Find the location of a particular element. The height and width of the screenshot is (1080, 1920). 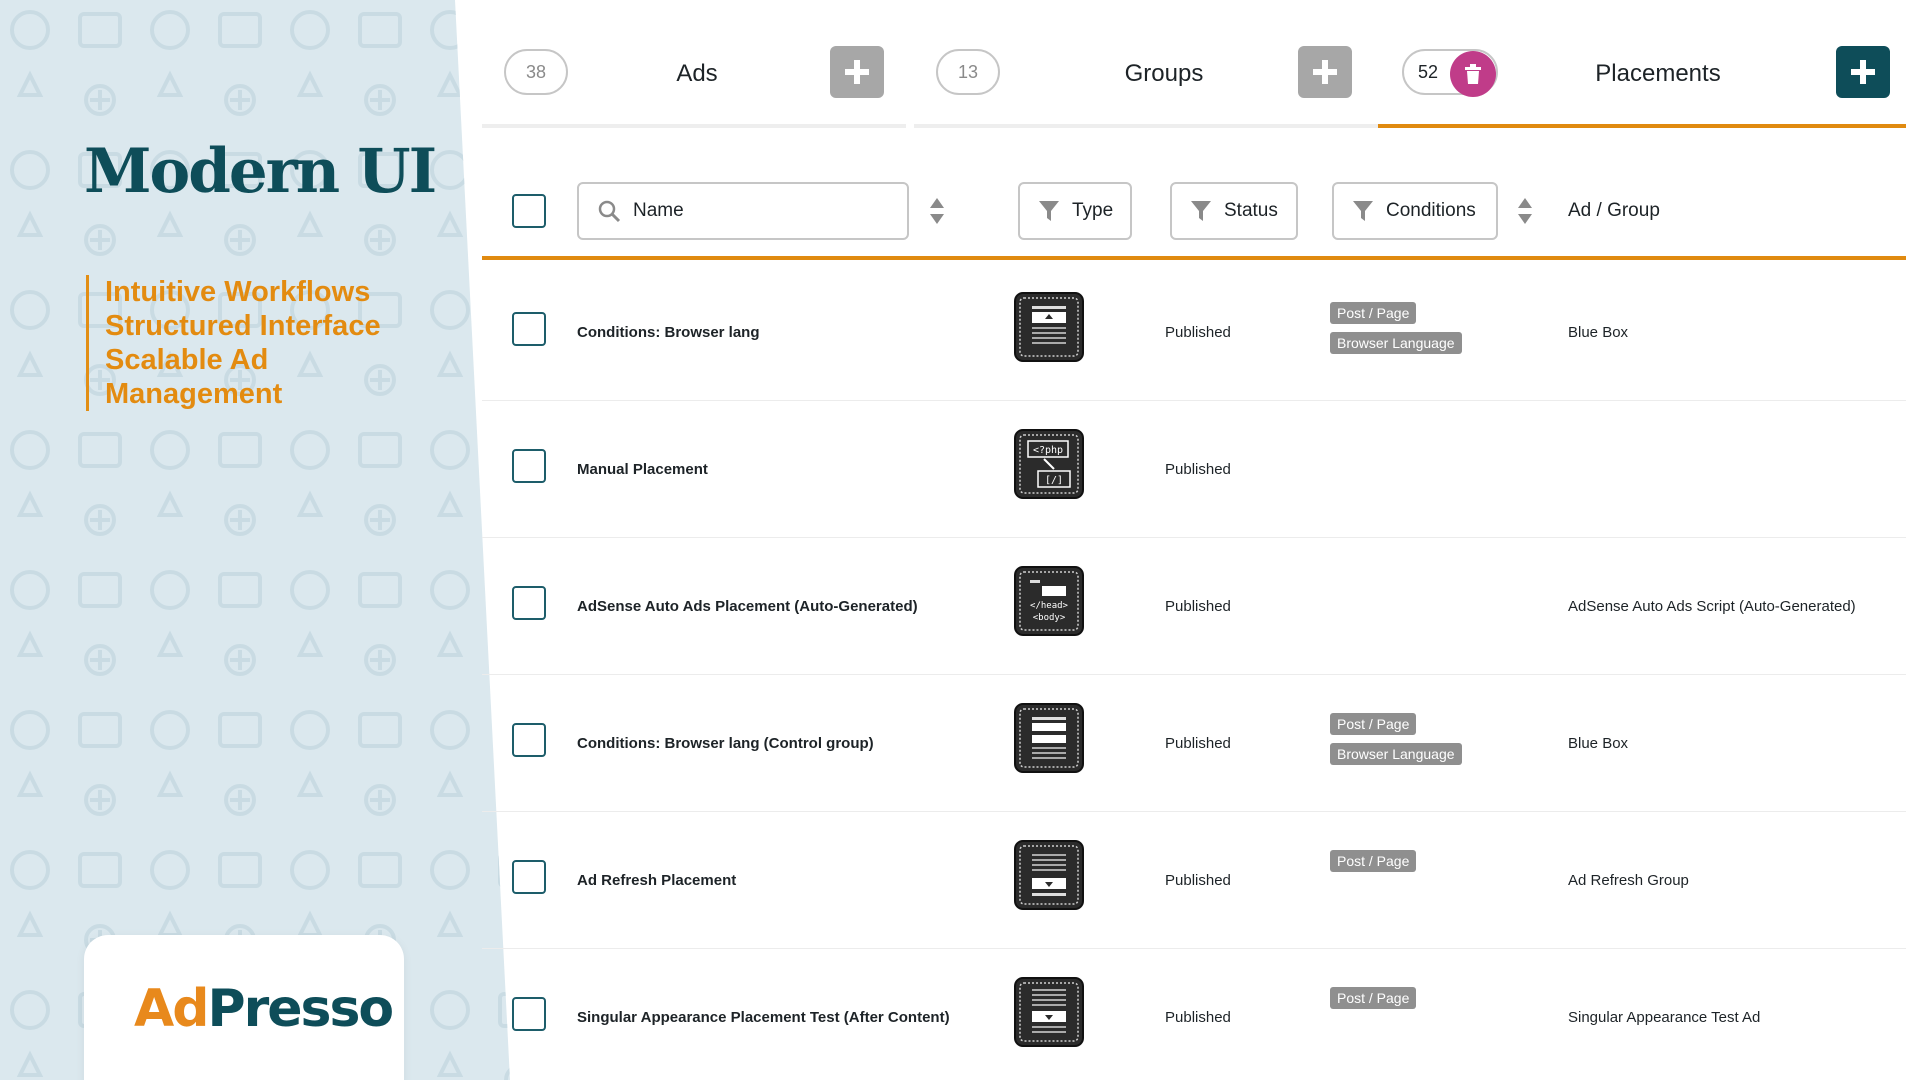

select-all-checkbox is located at coordinates (529, 211).